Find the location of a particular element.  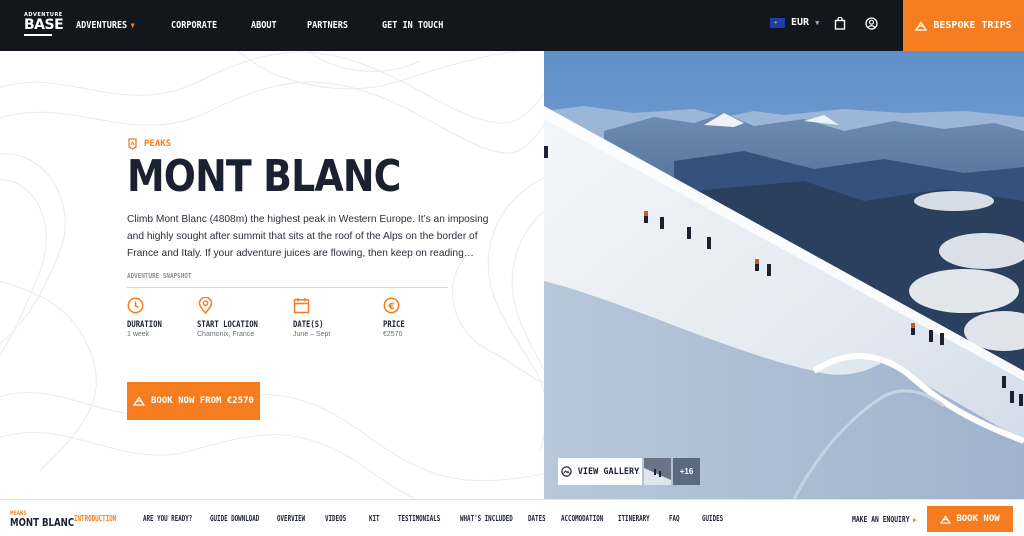

stat-label: PRICE is located at coordinates (394, 325).